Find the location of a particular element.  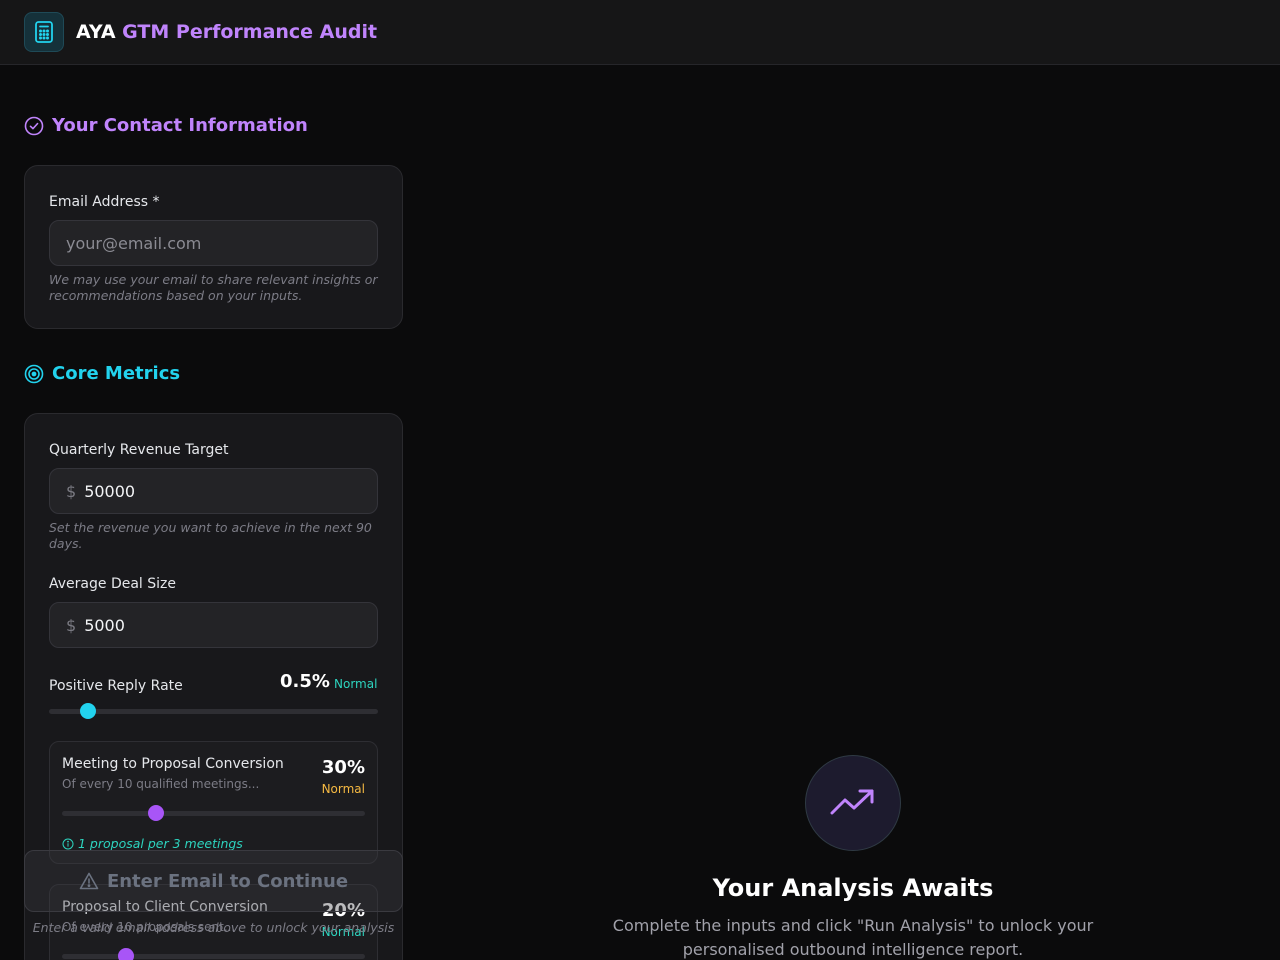

info-icon is located at coordinates (68, 843).